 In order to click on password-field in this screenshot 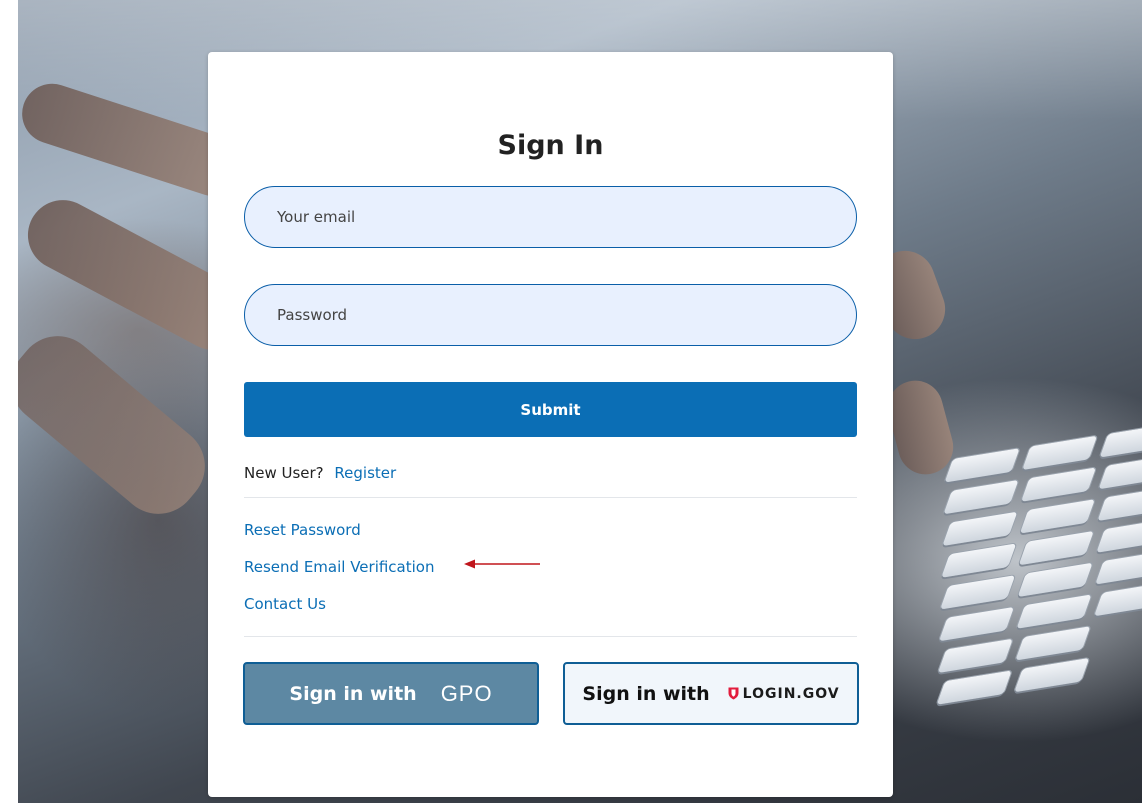, I will do `click(550, 315)`.